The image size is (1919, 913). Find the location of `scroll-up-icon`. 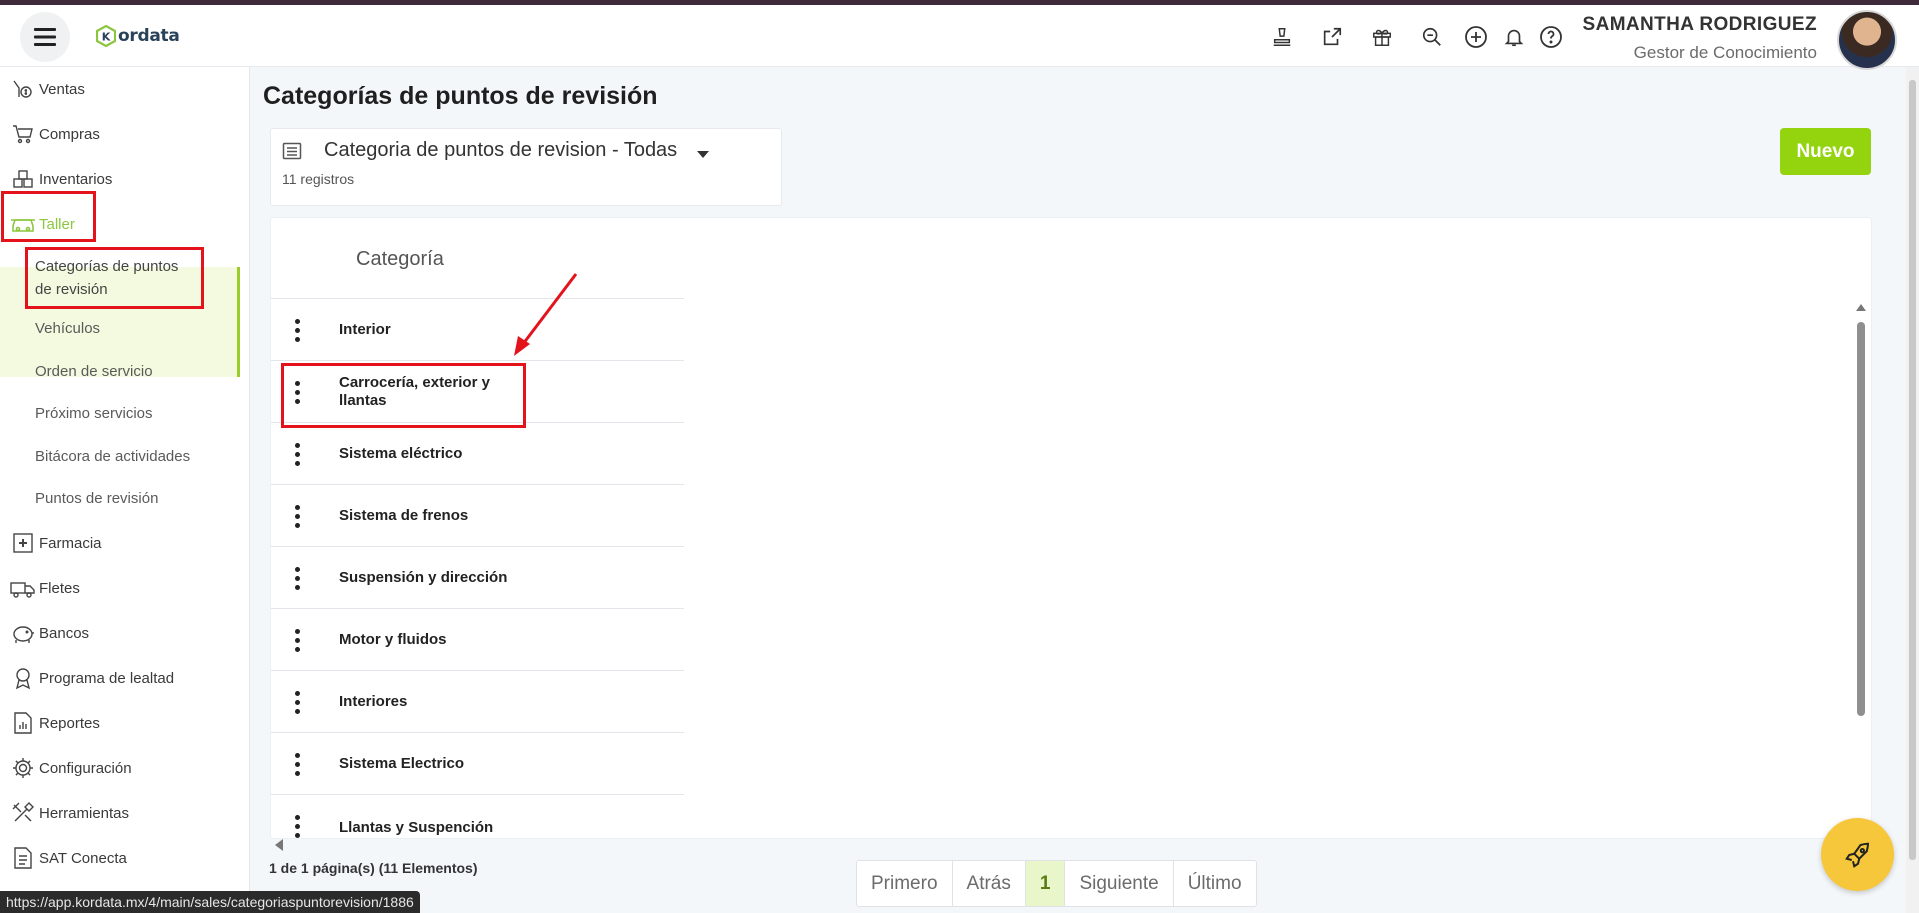

scroll-up-icon is located at coordinates (1861, 307).